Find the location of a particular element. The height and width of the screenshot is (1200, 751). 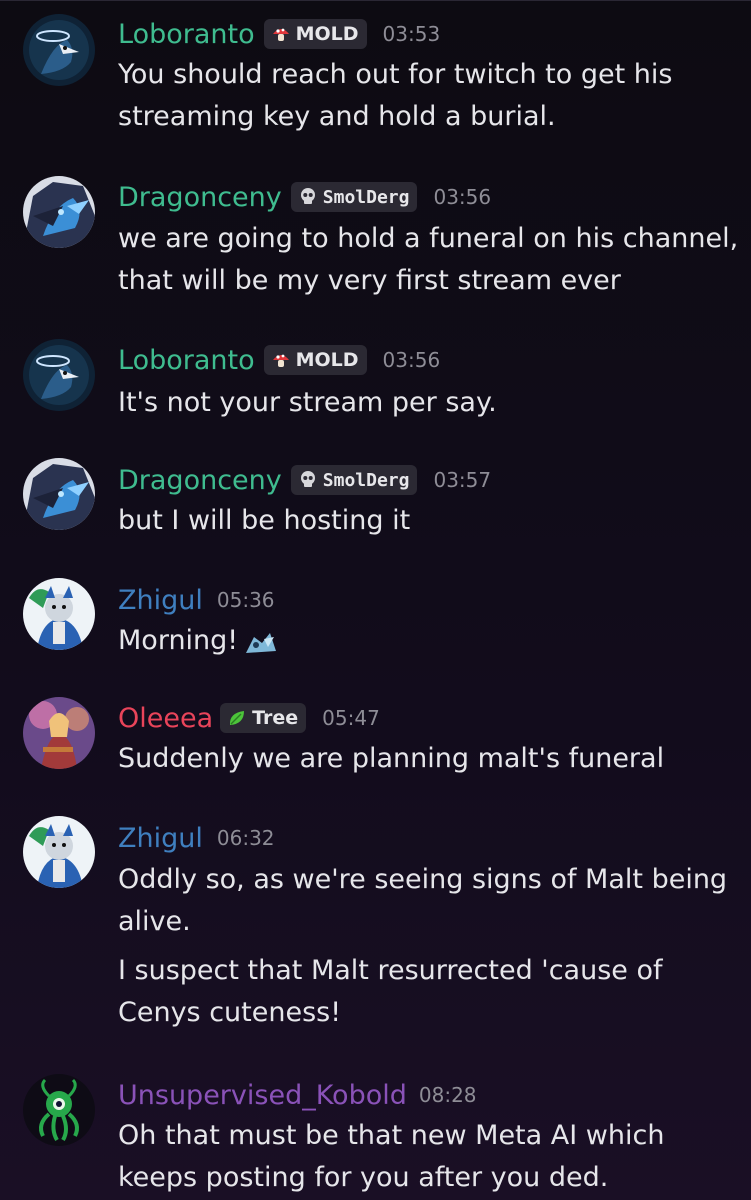

message-text: but I will be hosting it is located at coordinates (264, 520).